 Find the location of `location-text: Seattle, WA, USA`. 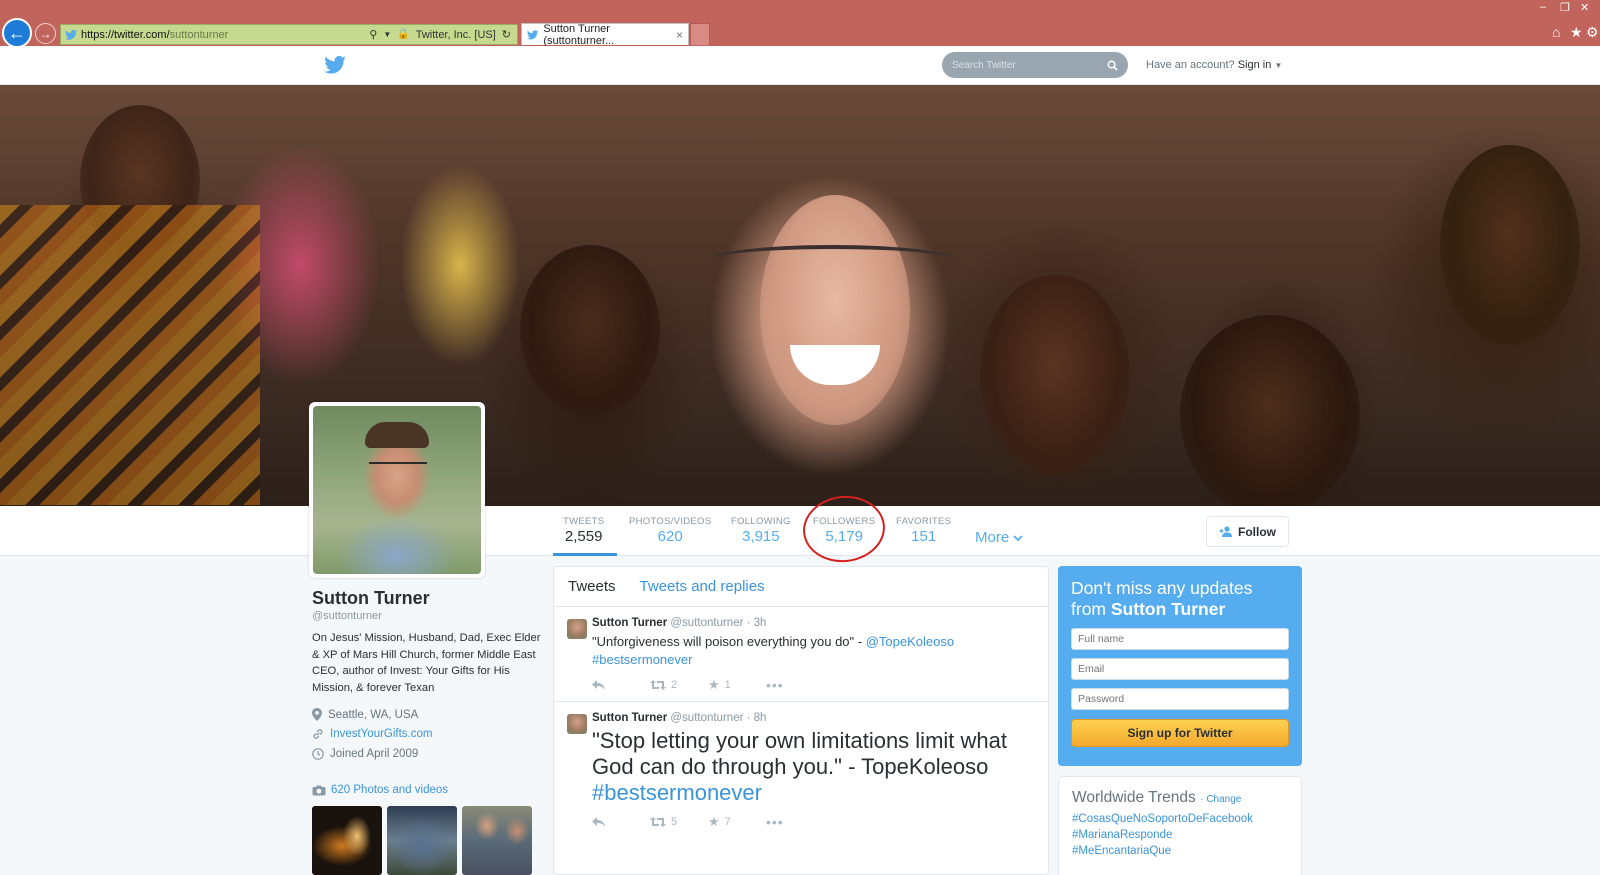

location-text: Seattle, WA, USA is located at coordinates (373, 714).